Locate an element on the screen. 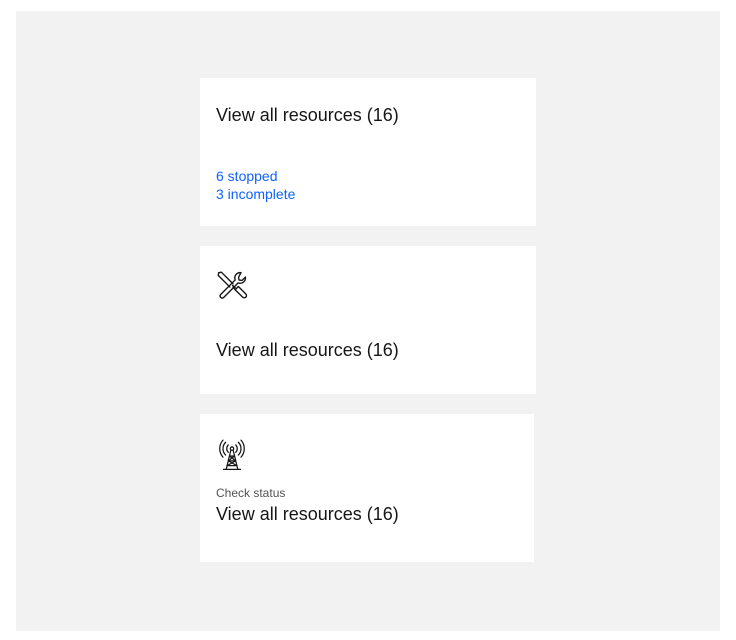 This screenshot has height=640, width=736. incomplete-link: 3 incomplete is located at coordinates (255, 194).